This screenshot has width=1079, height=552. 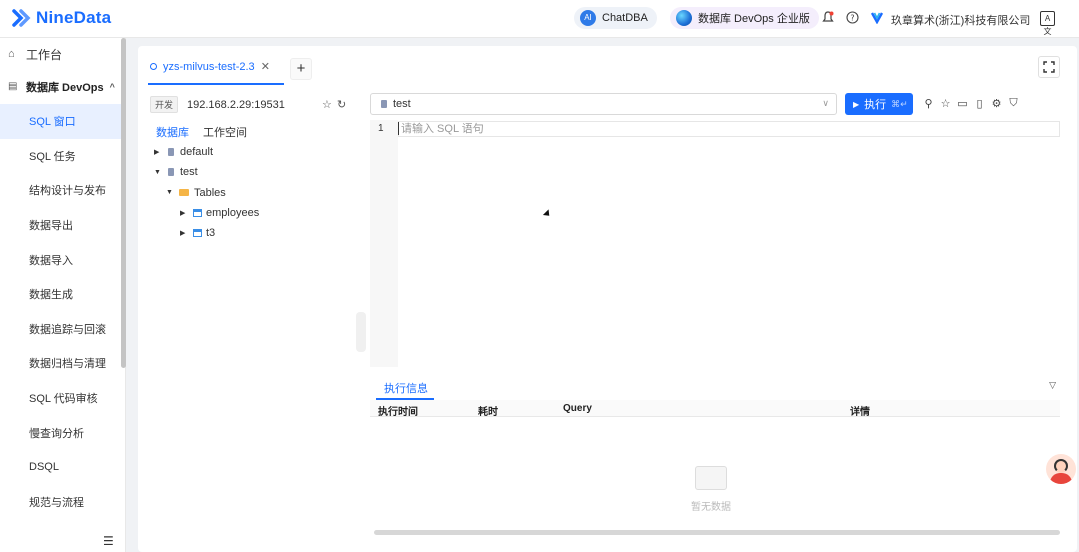 What do you see at coordinates (406, 388) in the screenshot?
I see `tab-execution-info: 执行信息` at bounding box center [406, 388].